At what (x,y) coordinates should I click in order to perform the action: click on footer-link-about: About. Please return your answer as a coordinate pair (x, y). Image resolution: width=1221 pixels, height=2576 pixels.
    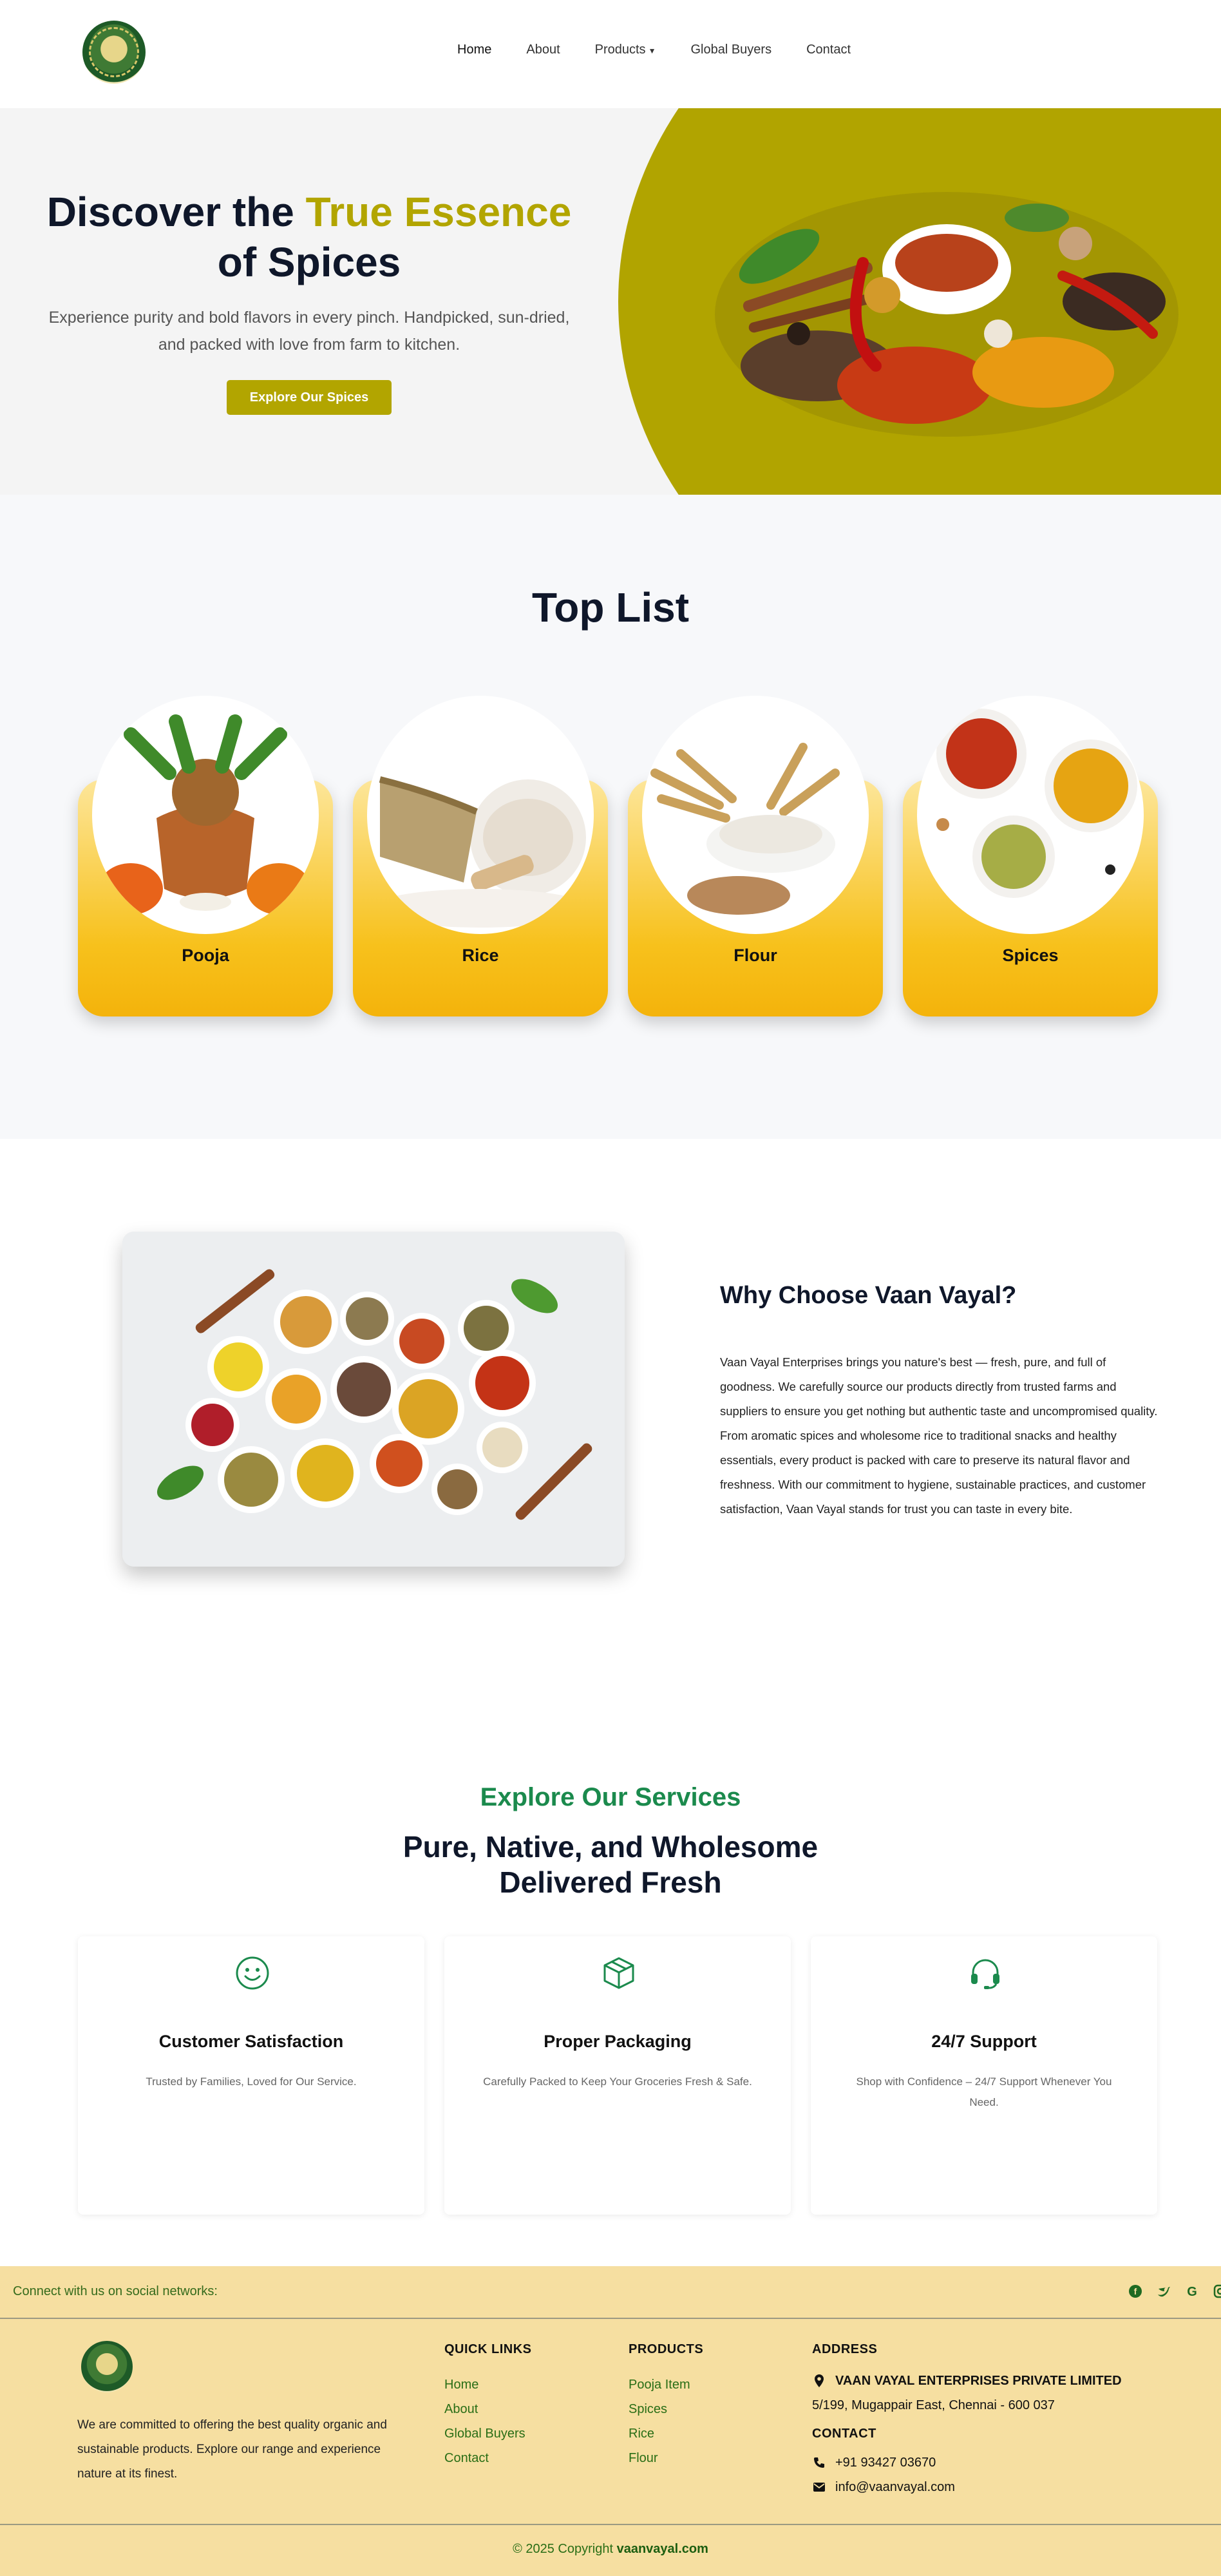
    Looking at the image, I should click on (488, 2409).